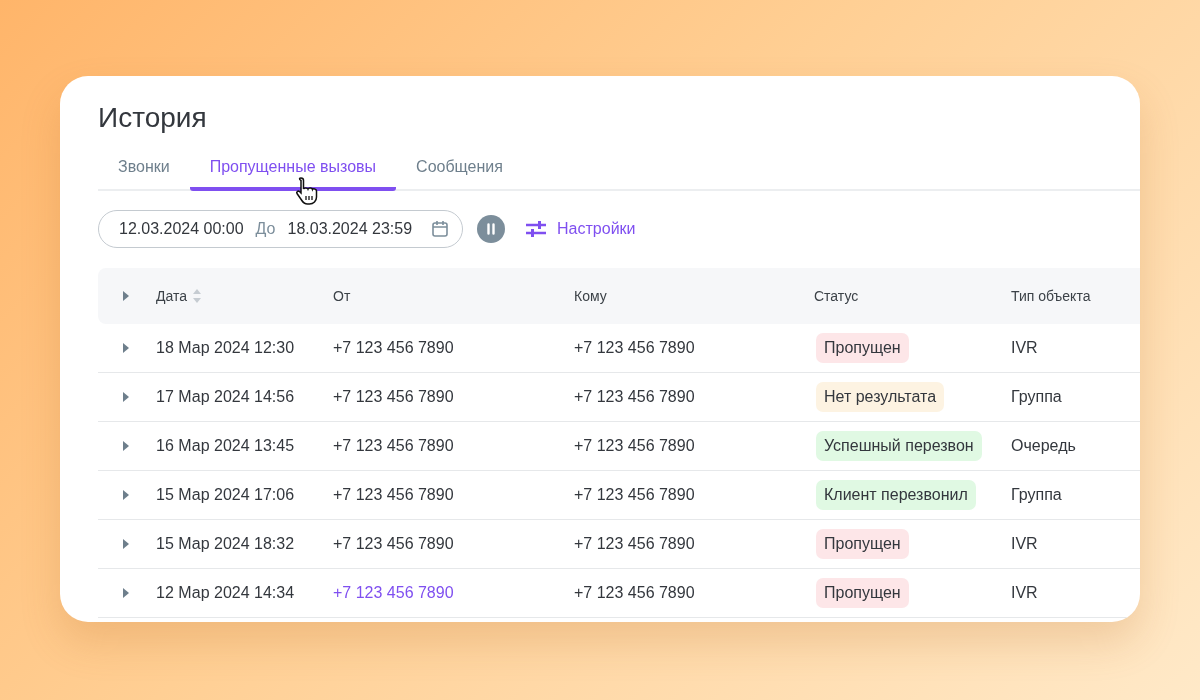  Describe the element at coordinates (899, 446) in the screenshot. I see `status-tag: Успешный перезвон` at that location.